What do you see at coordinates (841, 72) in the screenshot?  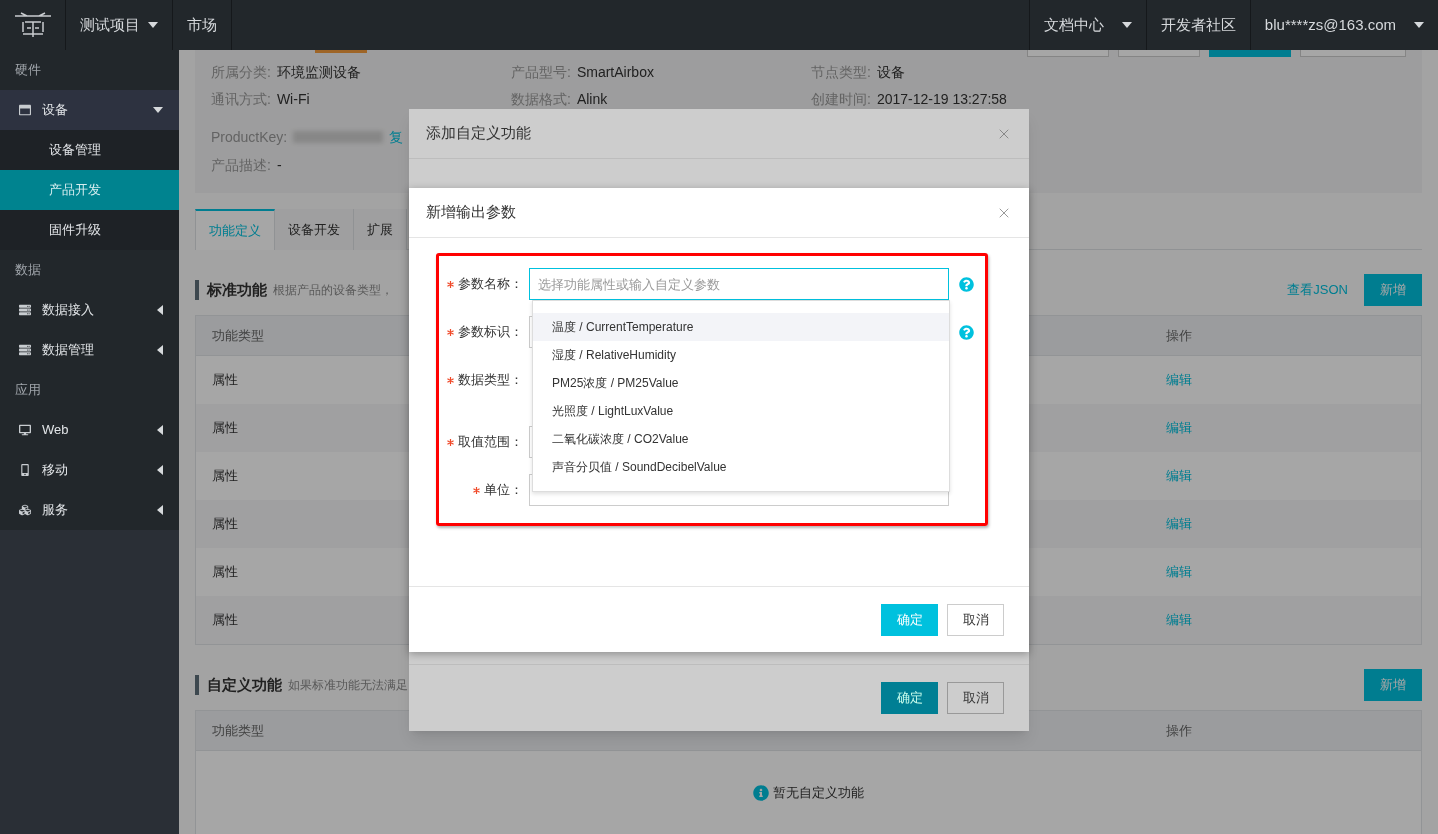 I see `info-label: 节点类型:` at bounding box center [841, 72].